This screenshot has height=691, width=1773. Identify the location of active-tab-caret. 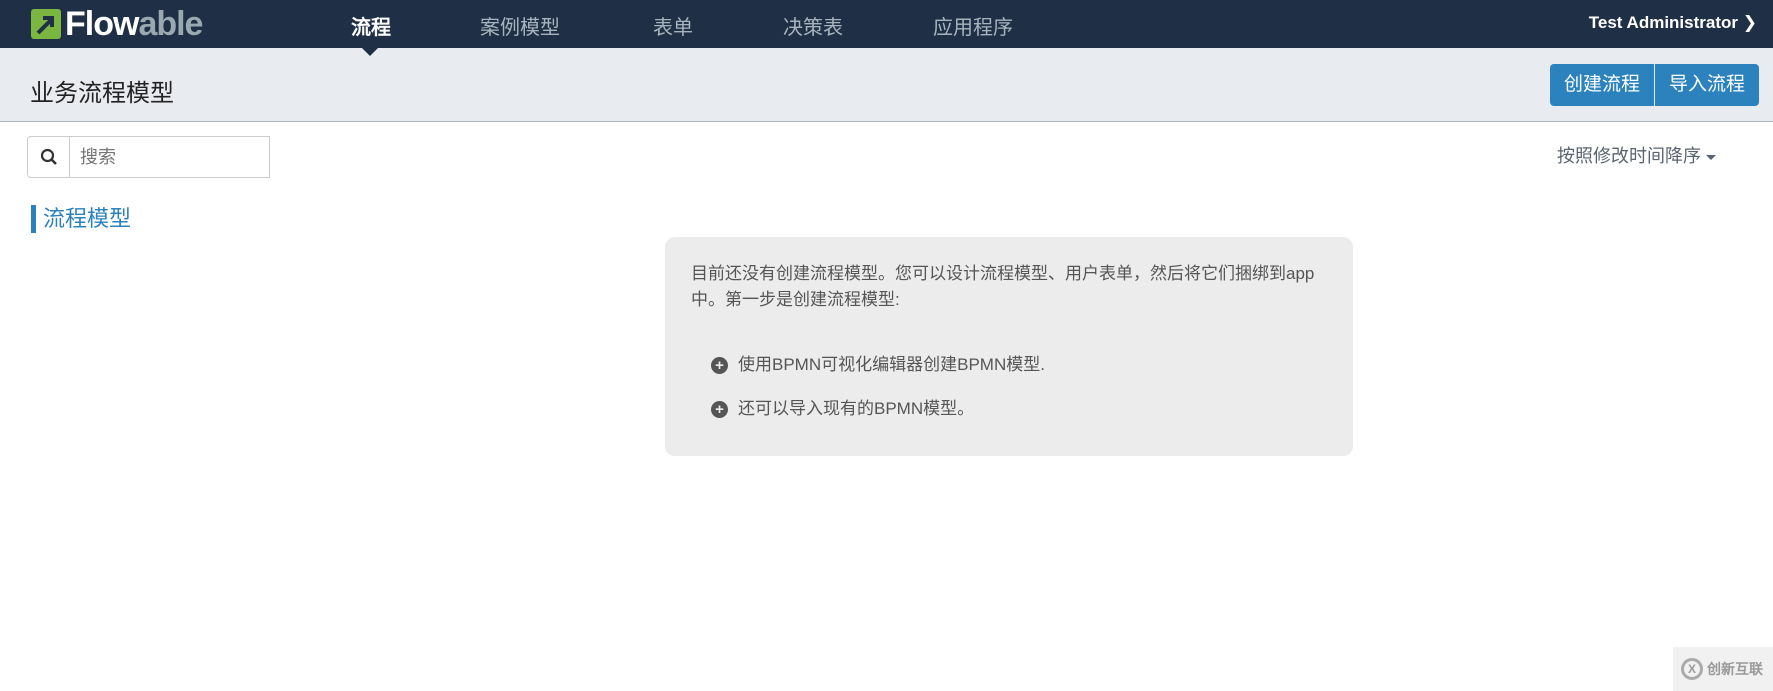
(370, 52).